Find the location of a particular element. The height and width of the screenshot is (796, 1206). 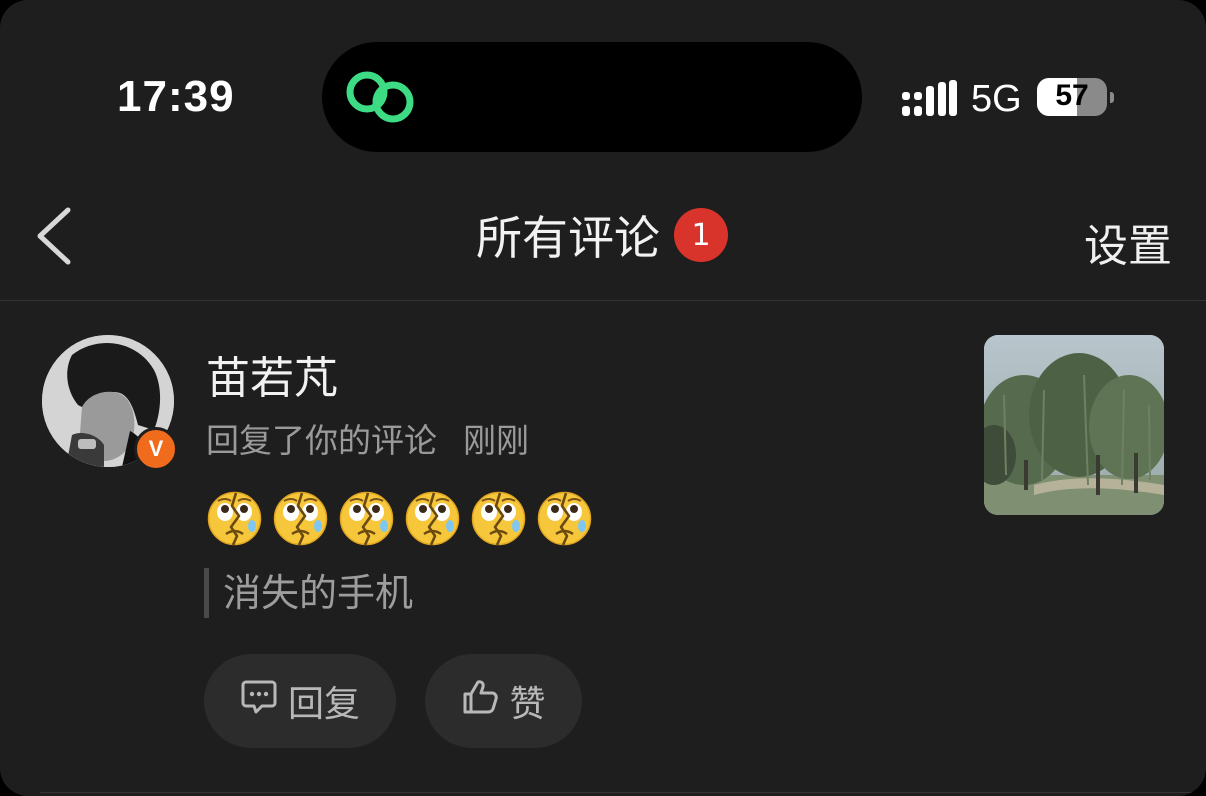

settings-button: 设置 is located at coordinates (1128, 242).